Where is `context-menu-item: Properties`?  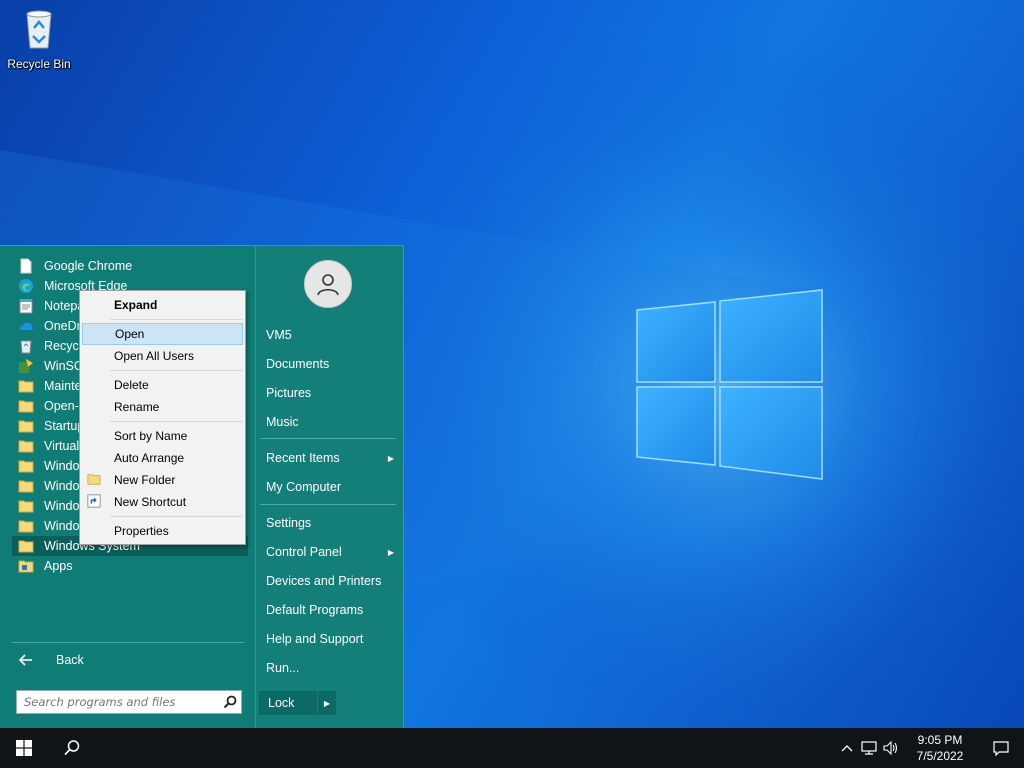
context-menu-item: Properties is located at coordinates (162, 531).